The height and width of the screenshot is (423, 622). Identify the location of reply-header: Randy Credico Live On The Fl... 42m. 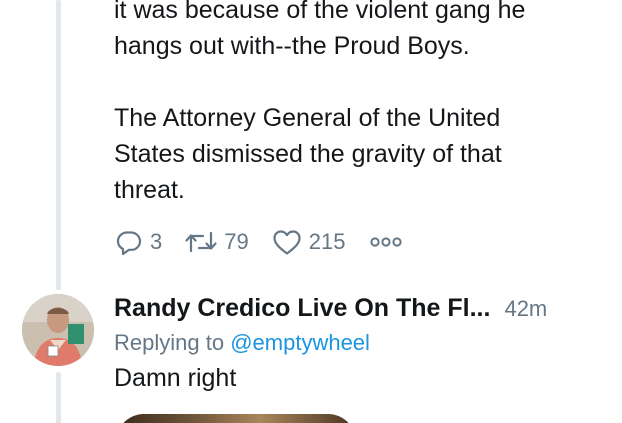
(364, 311).